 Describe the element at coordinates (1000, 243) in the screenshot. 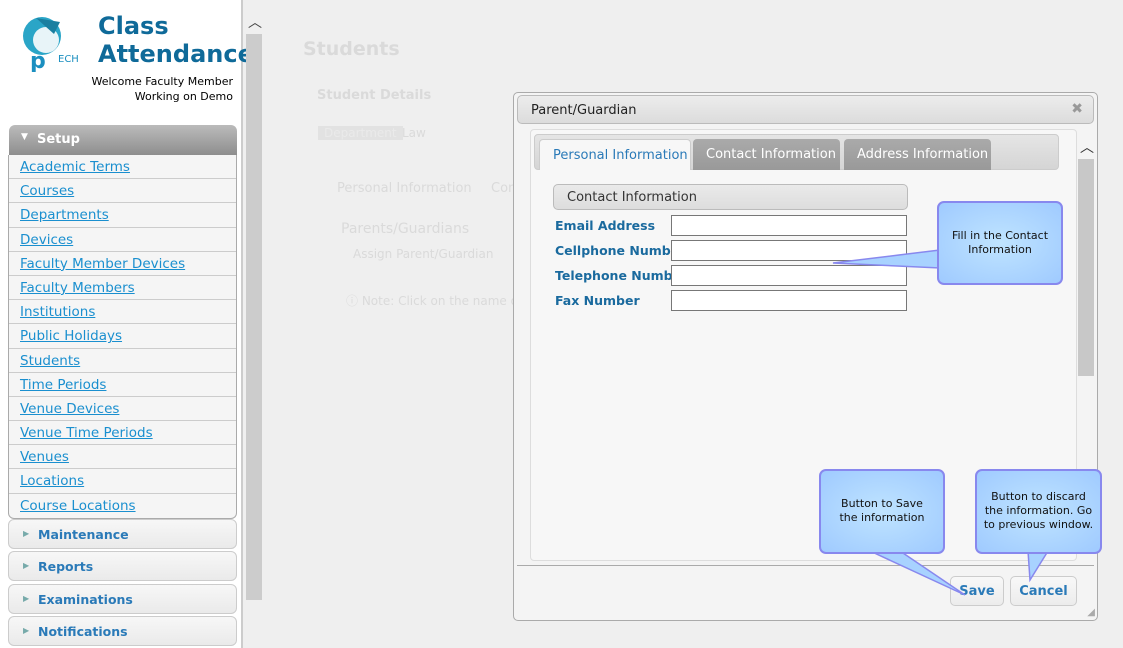

I see `contact-callout: Fill in the Contact Information` at that location.